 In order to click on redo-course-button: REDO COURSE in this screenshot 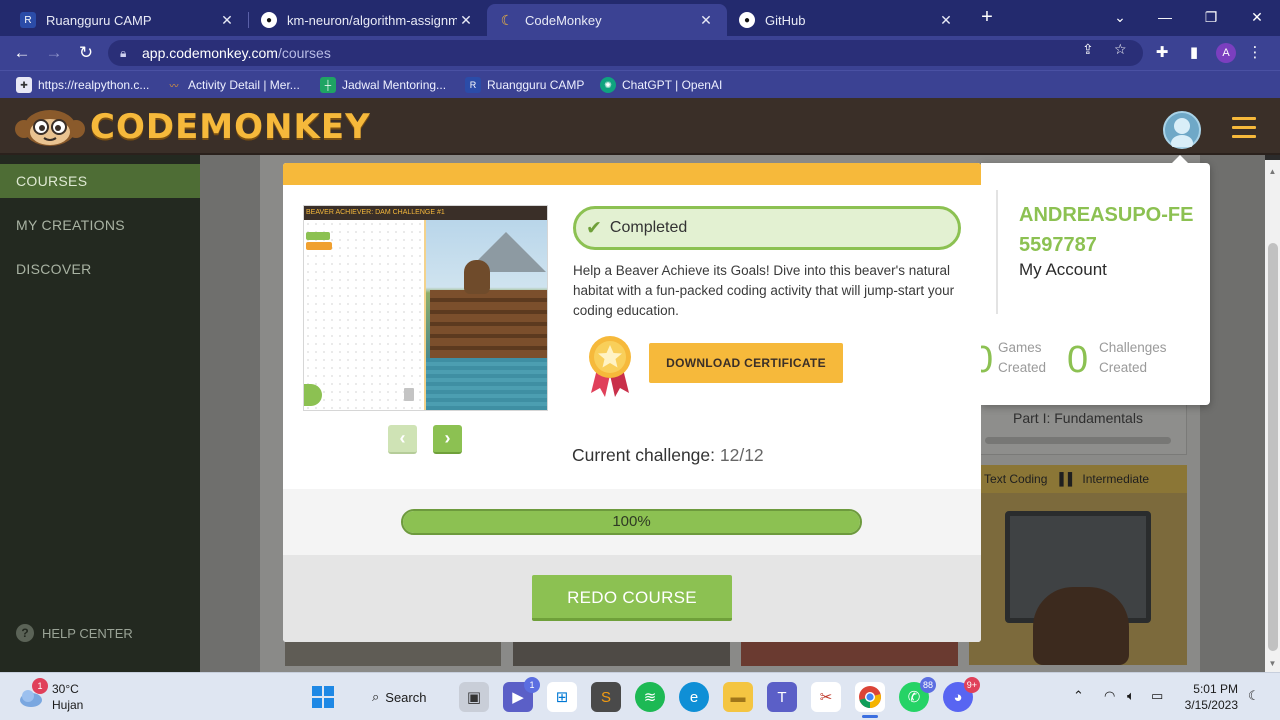, I will do `click(632, 598)`.